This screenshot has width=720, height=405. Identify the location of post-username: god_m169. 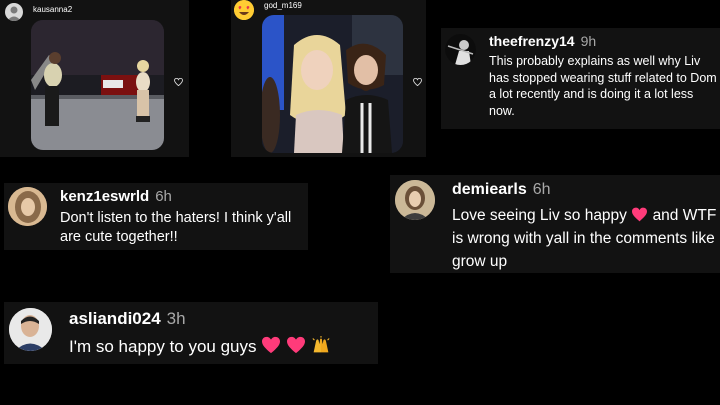
(283, 5).